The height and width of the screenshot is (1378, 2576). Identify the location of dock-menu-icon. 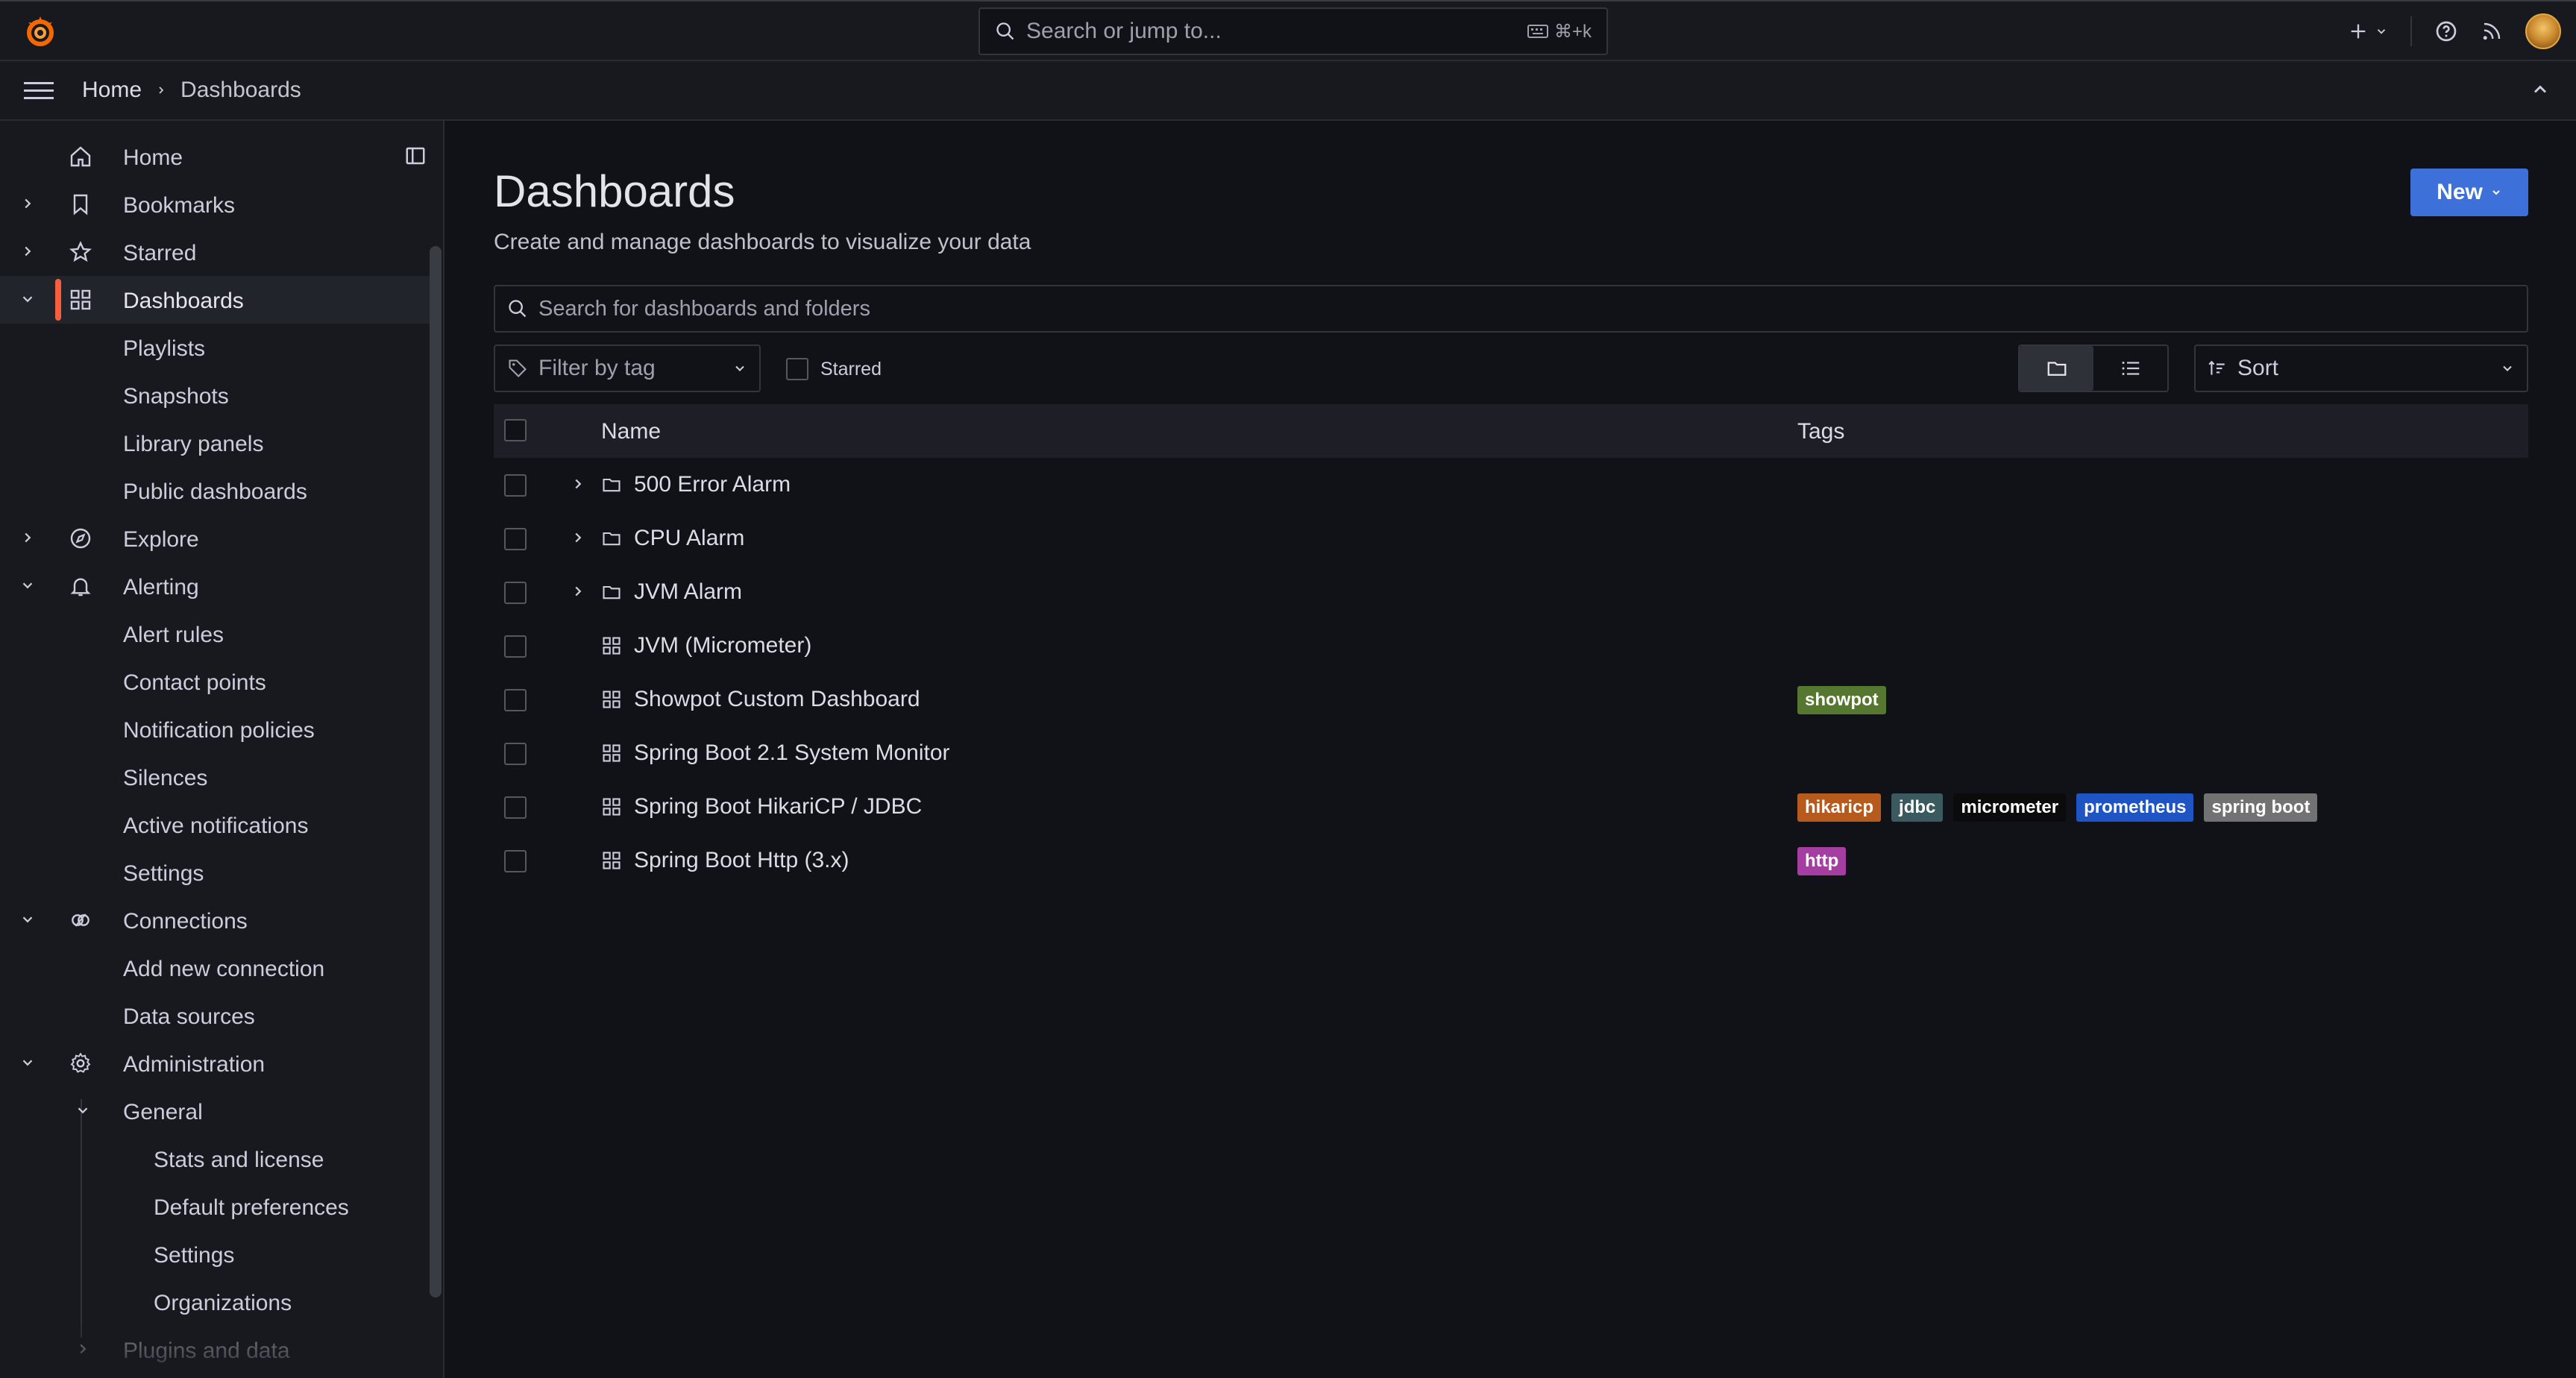
(416, 156).